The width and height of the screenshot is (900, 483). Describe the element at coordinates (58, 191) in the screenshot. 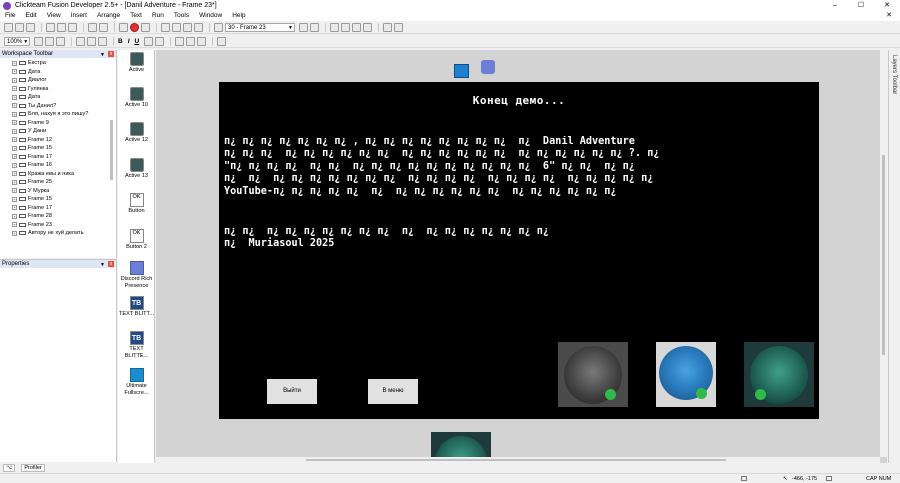

I see `tree-item: + У Мурка` at that location.